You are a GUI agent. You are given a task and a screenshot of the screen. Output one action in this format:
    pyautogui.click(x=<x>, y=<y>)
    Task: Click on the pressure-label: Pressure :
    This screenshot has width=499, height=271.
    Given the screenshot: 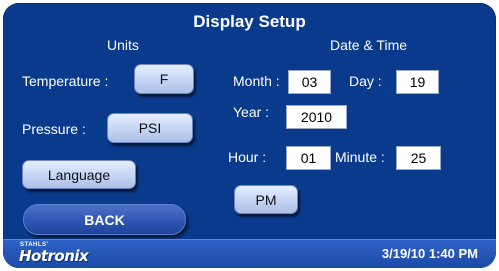 What is the action you would take?
    pyautogui.click(x=54, y=129)
    